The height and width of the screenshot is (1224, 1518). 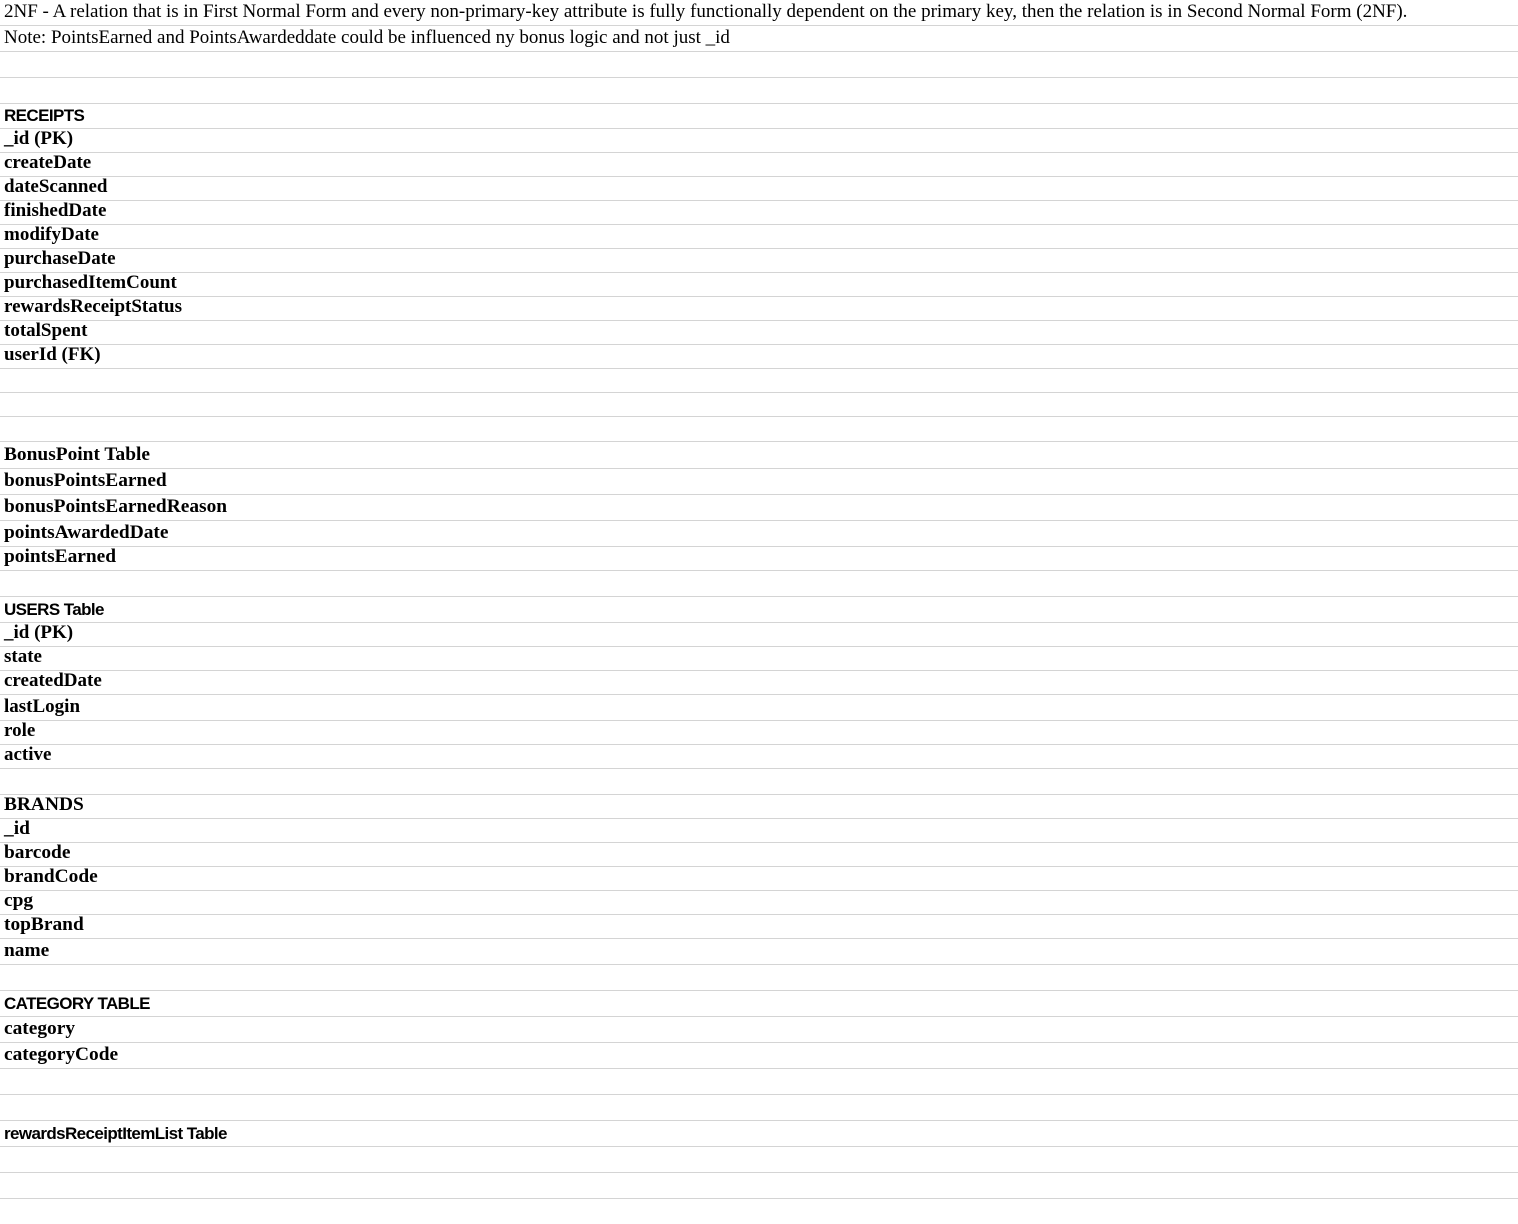 What do you see at coordinates (759, 356) in the screenshot?
I see `field-row: userId (FK)` at bounding box center [759, 356].